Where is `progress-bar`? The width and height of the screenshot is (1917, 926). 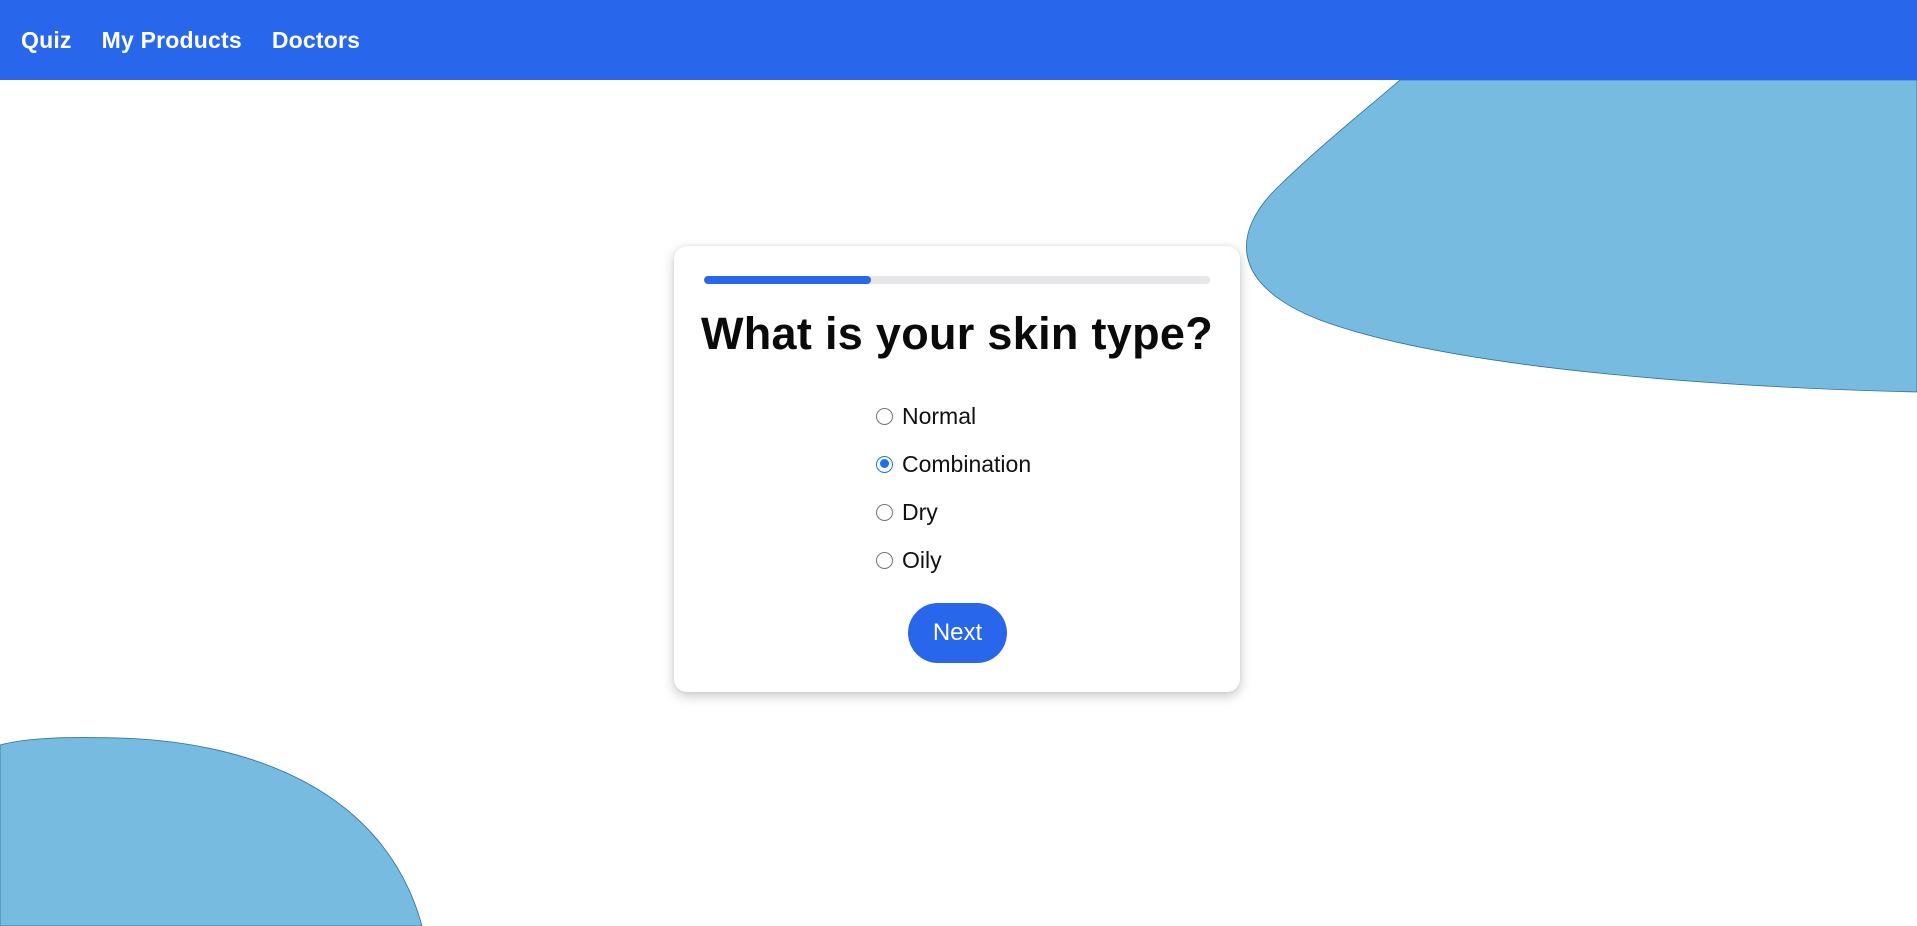 progress-bar is located at coordinates (957, 280).